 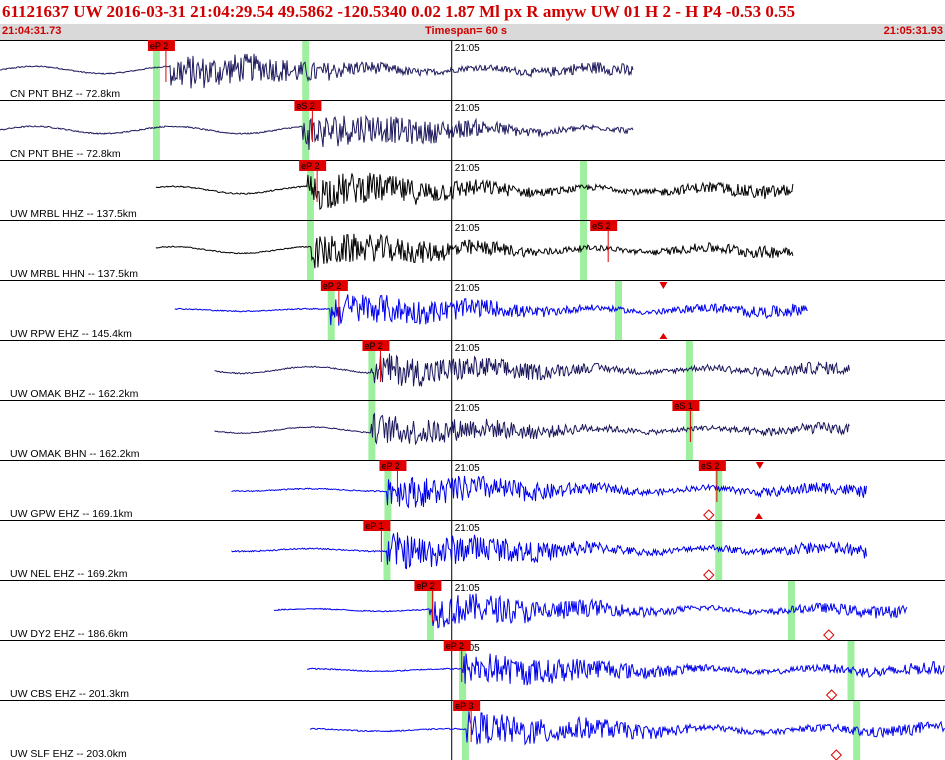 I want to click on trace-row: 21:05 eP 2 UW OMAK BHZ -- 162.2km, so click(x=472, y=370).